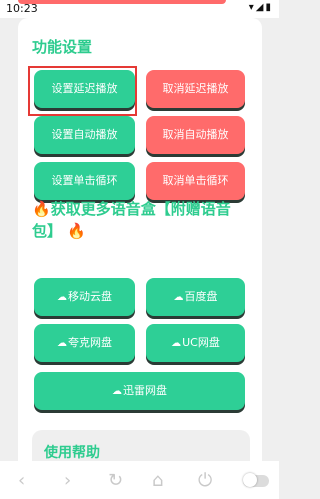 The width and height of the screenshot is (320, 499). I want to click on forward-arrow-icon: ›, so click(67, 480).